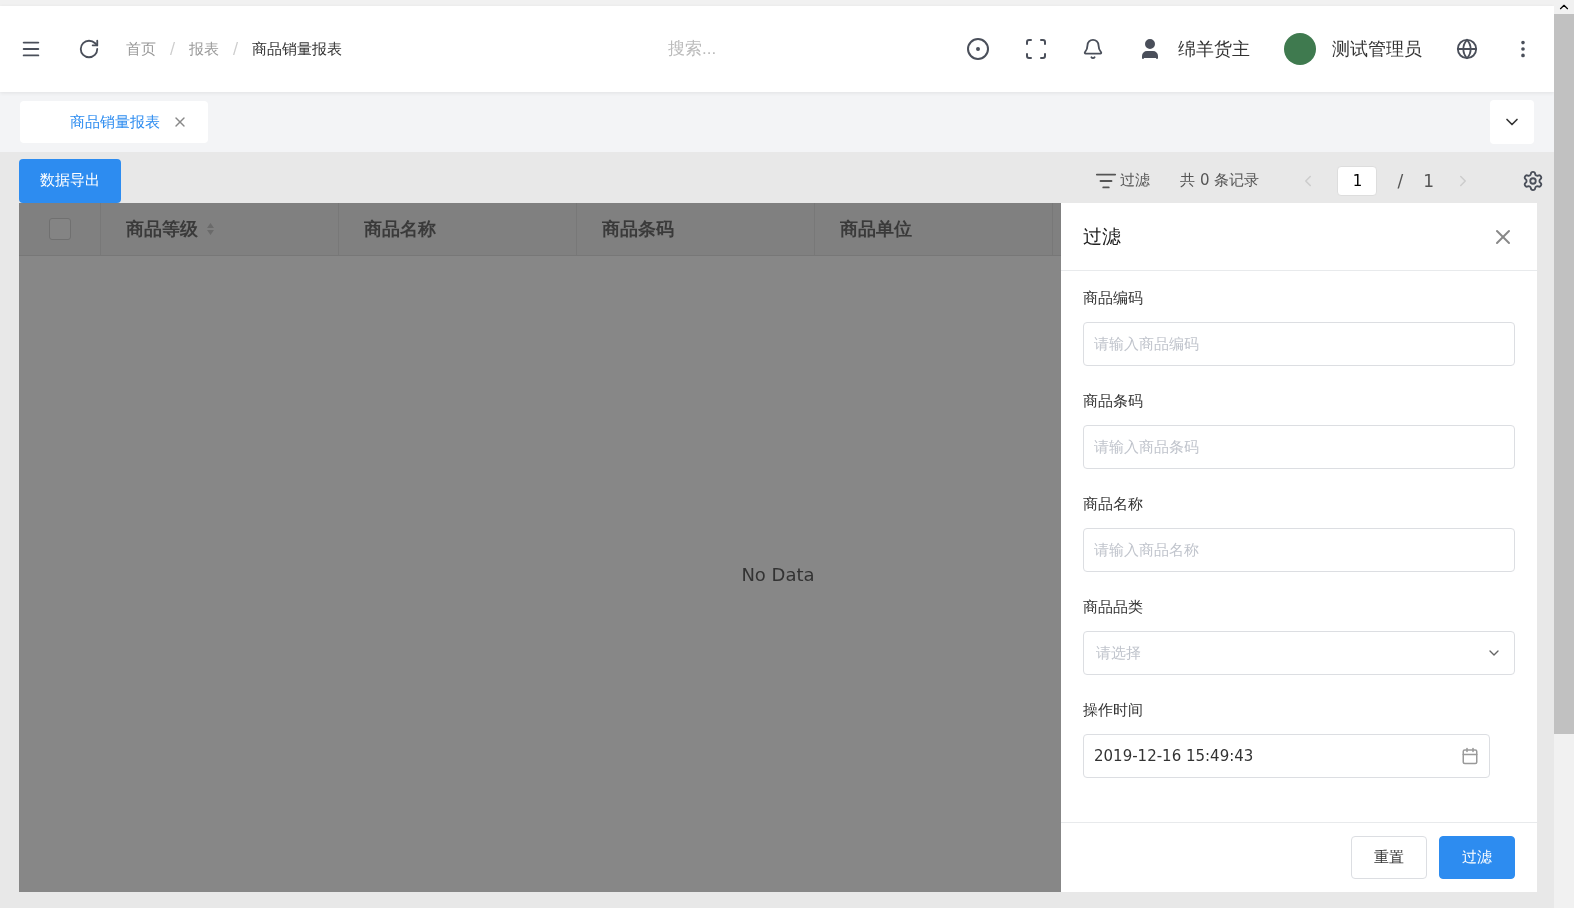 The image size is (1574, 908). What do you see at coordinates (114, 122) in the screenshot?
I see `tab: 商品销量报表` at bounding box center [114, 122].